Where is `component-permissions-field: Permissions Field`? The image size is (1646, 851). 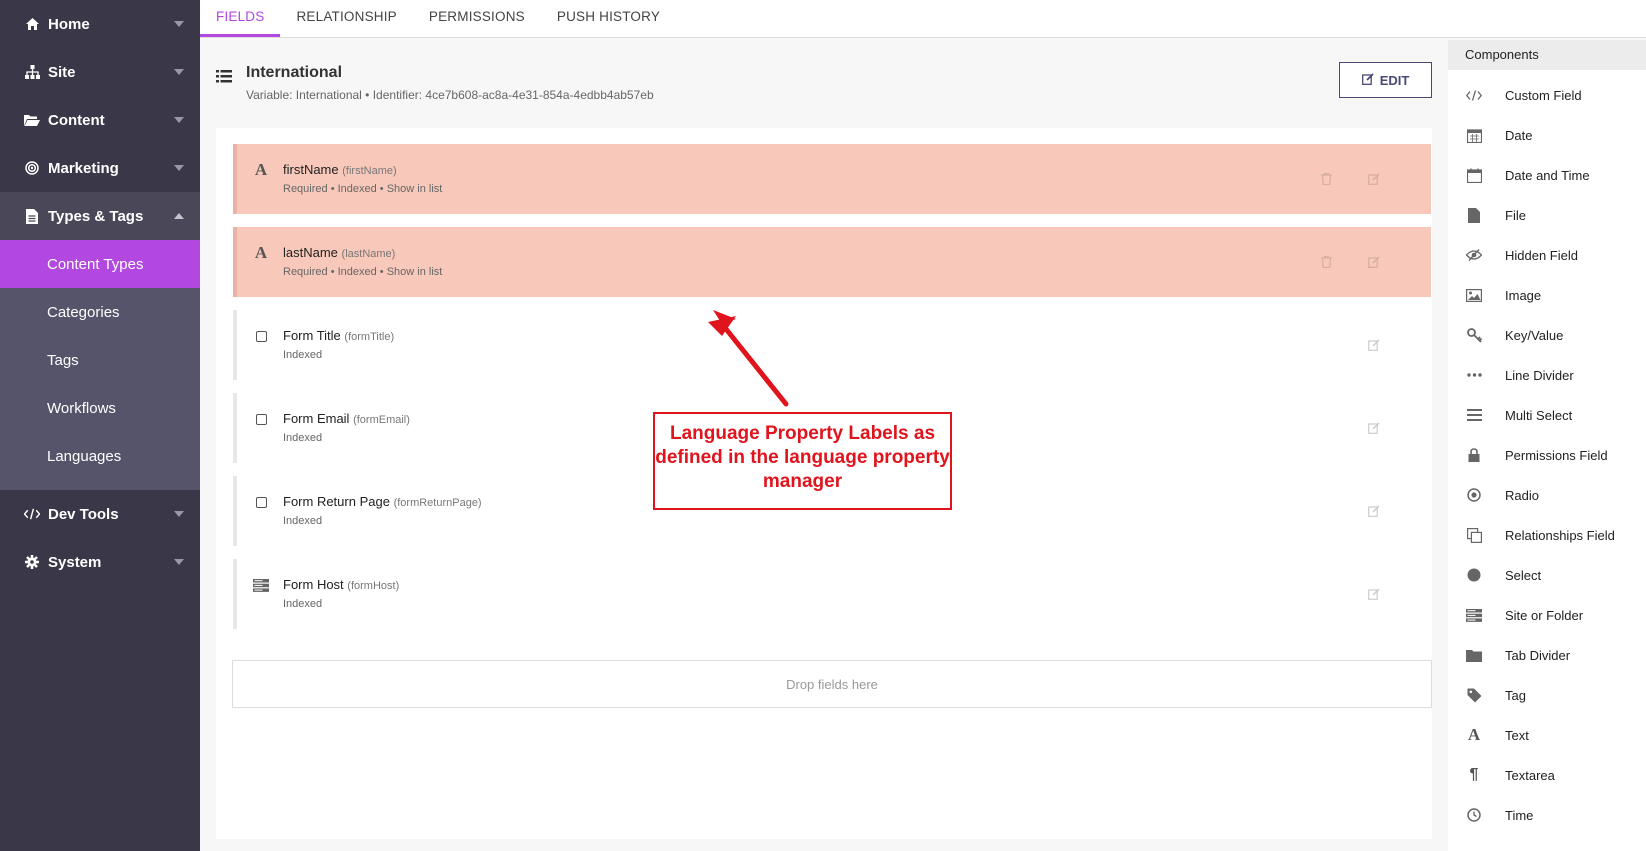 component-permissions-field: Permissions Field is located at coordinates (1547, 455).